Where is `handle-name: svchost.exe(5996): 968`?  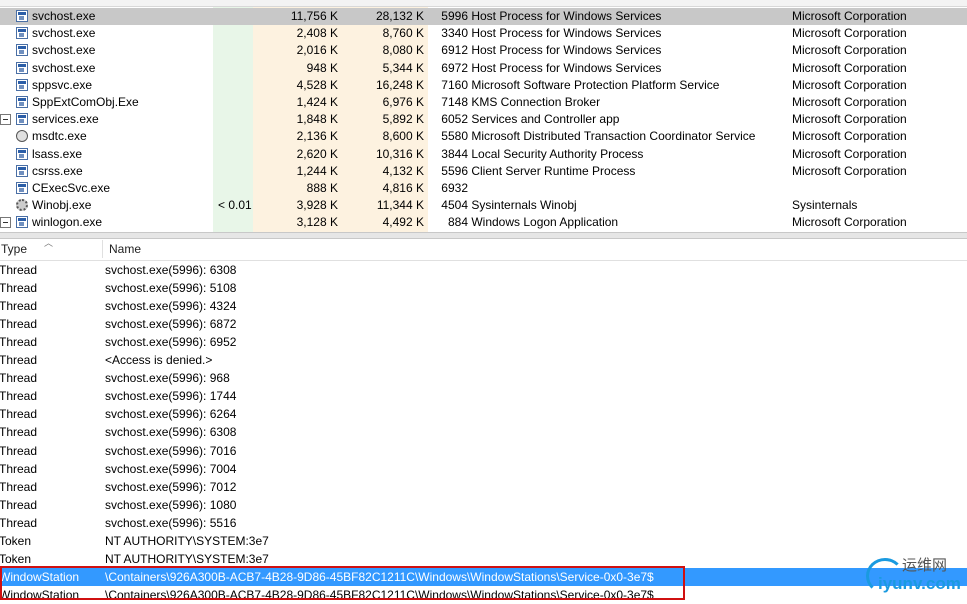 handle-name: svchost.exe(5996): 968 is located at coordinates (167, 378).